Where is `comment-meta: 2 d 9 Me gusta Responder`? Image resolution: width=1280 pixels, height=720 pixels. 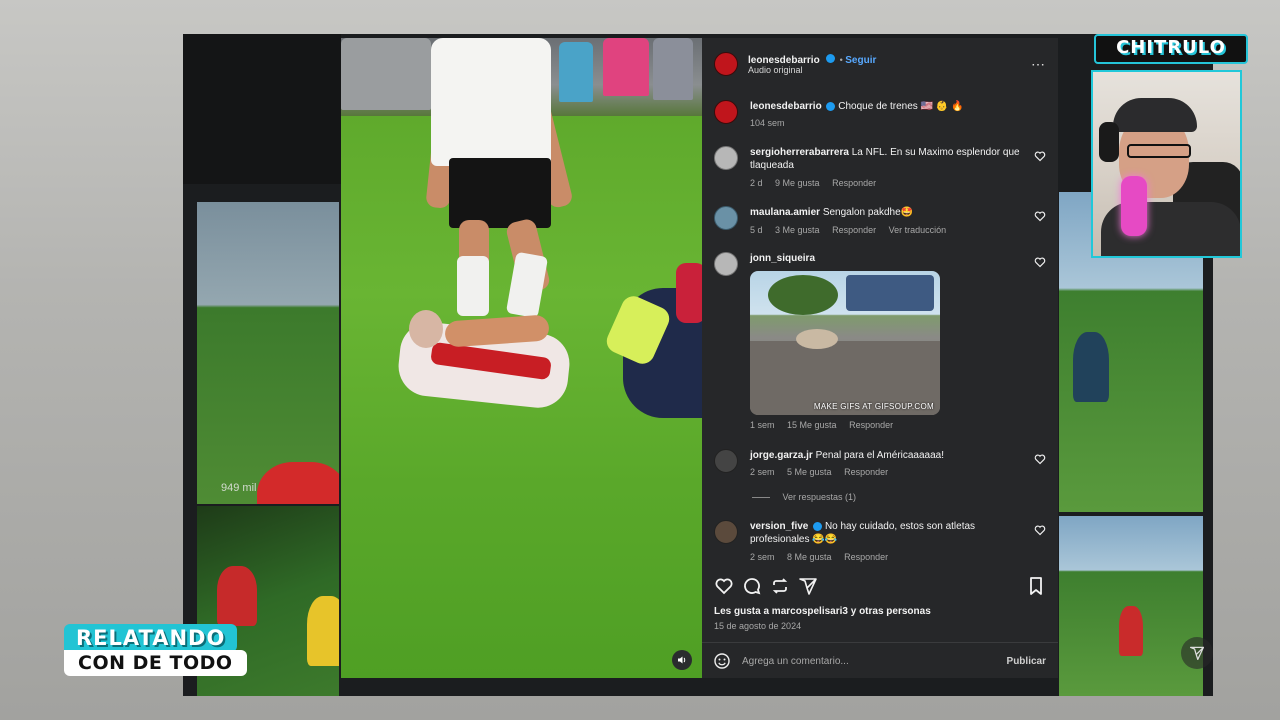 comment-meta: 2 d 9 Me gusta Responder is located at coordinates (818, 183).